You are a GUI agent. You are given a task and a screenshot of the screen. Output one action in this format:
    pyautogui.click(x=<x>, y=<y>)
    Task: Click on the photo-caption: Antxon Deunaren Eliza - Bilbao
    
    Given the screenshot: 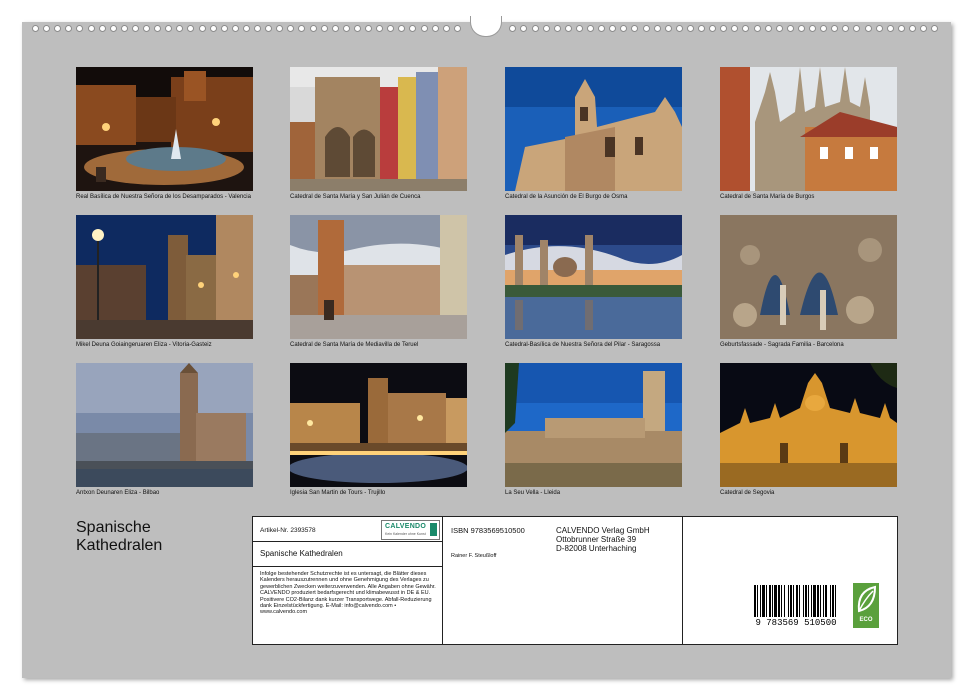 What is the action you would take?
    pyautogui.click(x=118, y=493)
    